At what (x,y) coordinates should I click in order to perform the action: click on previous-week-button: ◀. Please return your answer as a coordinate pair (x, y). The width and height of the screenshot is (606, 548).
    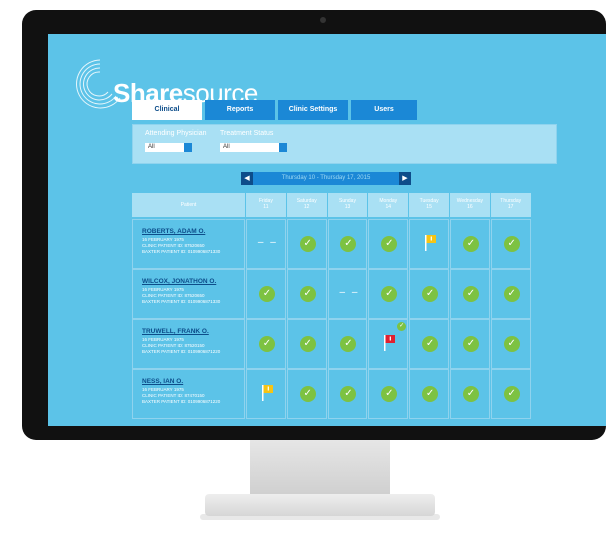
    Looking at the image, I should click on (247, 178).